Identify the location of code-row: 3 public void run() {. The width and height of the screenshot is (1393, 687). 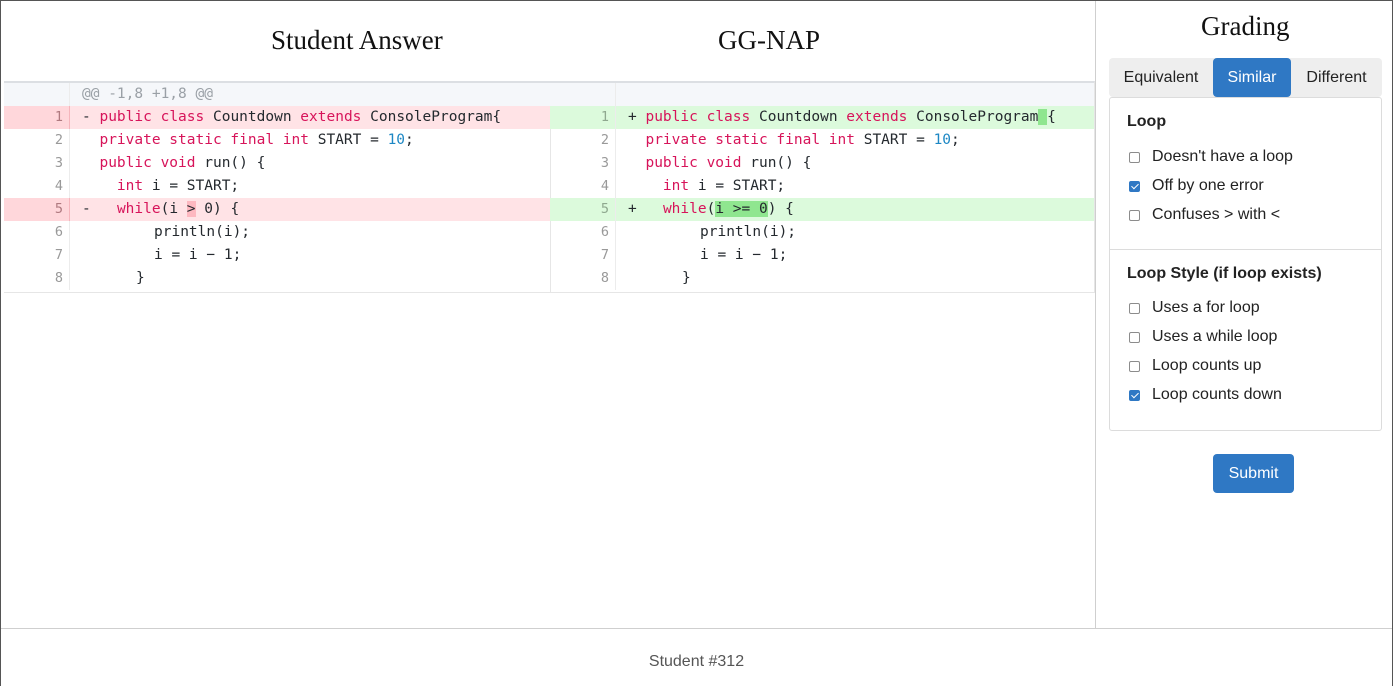
(277, 163).